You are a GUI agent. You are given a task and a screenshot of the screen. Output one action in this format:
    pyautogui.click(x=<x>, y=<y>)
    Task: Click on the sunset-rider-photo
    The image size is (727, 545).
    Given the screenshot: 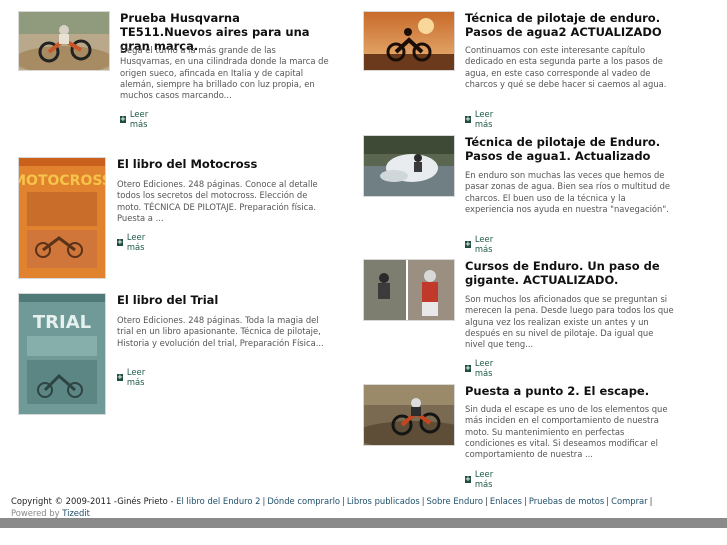 What is the action you would take?
    pyautogui.click(x=409, y=41)
    